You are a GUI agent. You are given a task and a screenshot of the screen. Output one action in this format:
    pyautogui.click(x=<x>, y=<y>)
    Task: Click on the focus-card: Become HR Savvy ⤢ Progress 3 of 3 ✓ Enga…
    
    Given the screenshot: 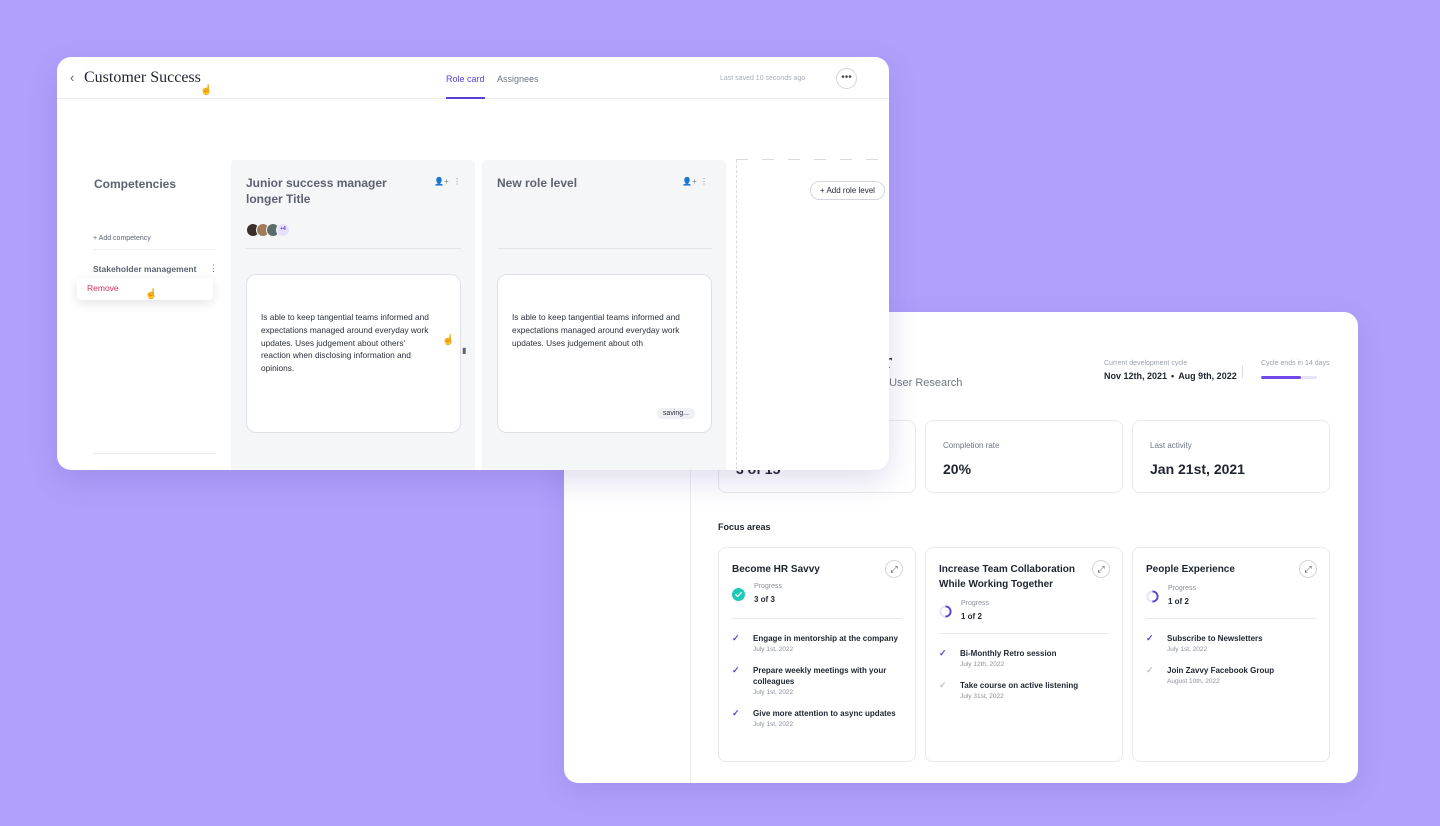 What is the action you would take?
    pyautogui.click(x=817, y=654)
    